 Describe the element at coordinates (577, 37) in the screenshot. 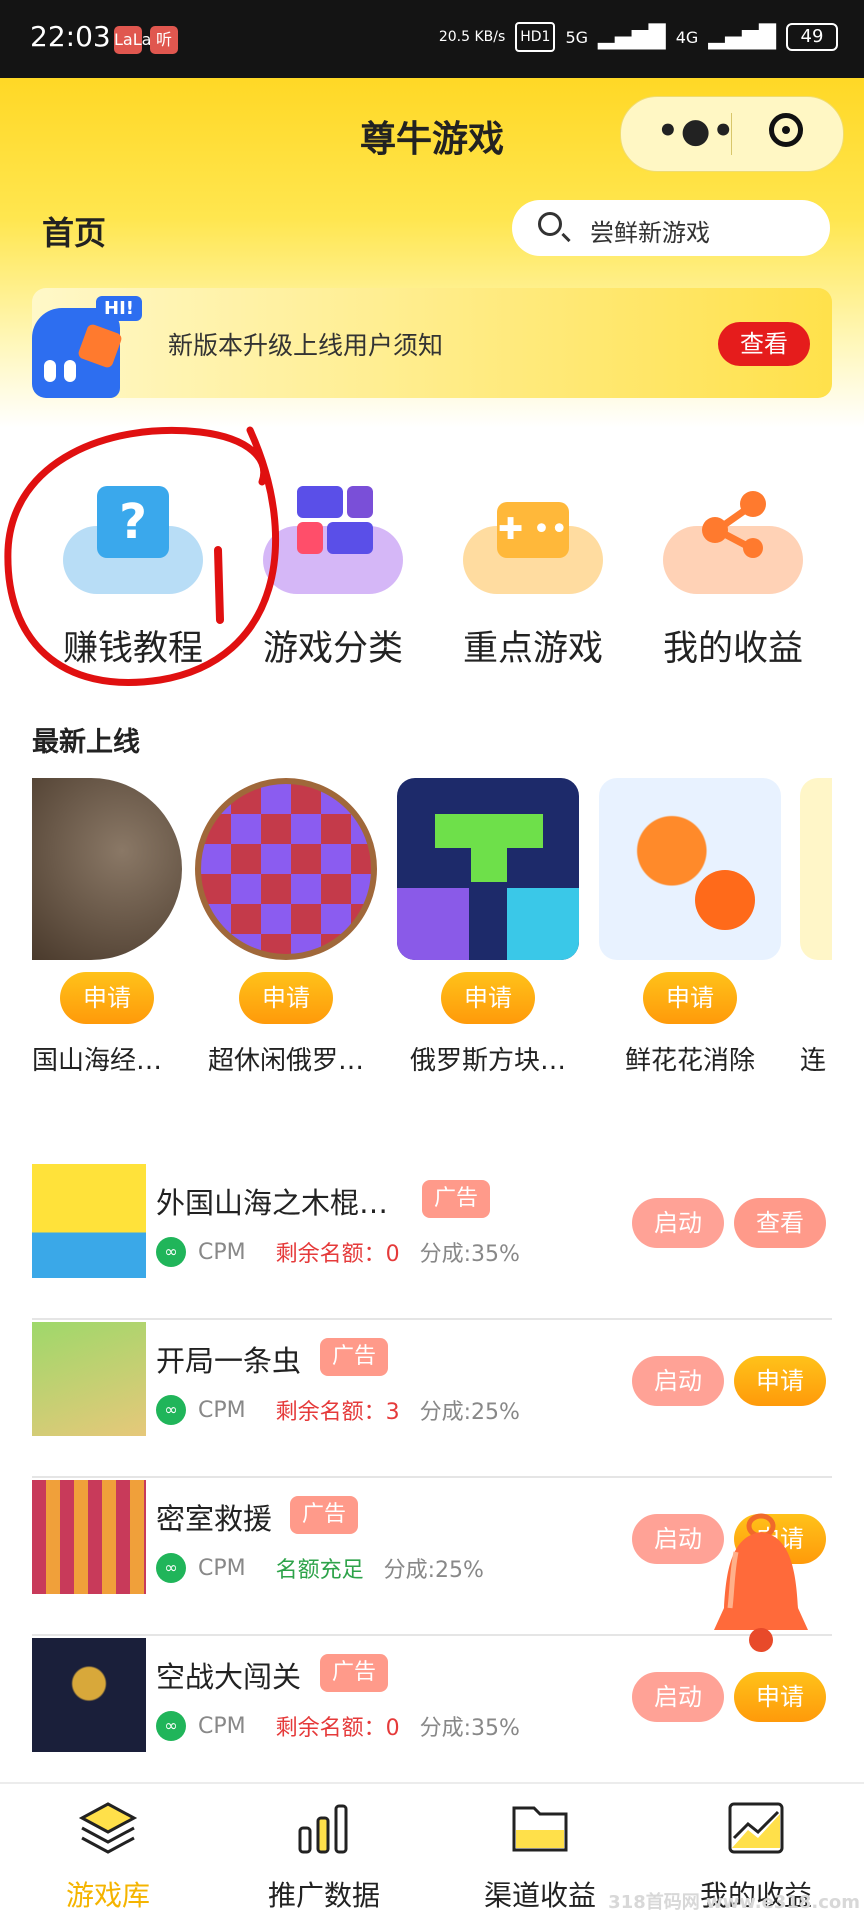

I see `signal-5g-icon: 5G` at that location.